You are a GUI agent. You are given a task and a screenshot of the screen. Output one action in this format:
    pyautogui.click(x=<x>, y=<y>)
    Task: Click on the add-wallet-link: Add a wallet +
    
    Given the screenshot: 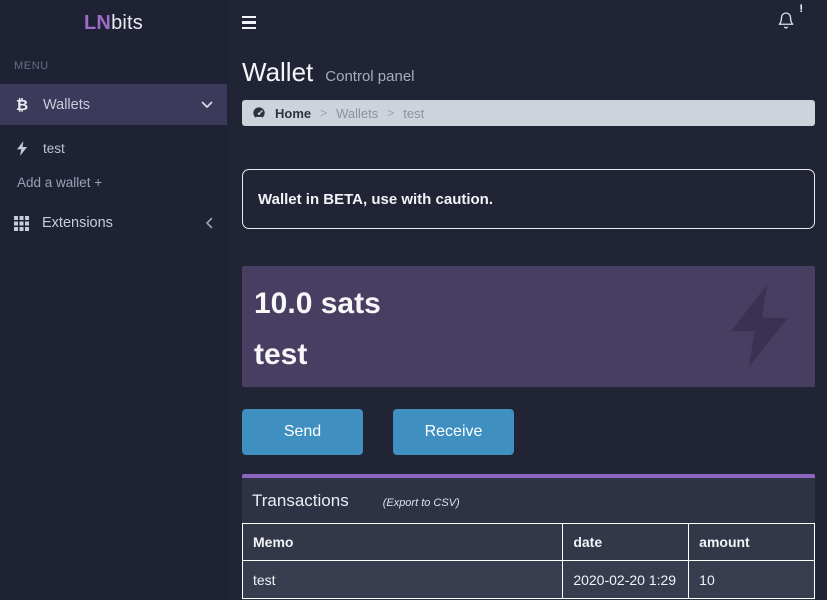 What is the action you would take?
    pyautogui.click(x=113, y=182)
    